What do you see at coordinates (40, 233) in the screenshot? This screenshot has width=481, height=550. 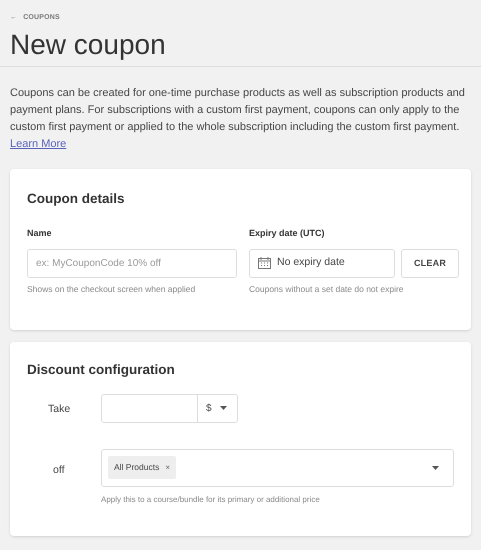 I see `field-label: Name` at bounding box center [40, 233].